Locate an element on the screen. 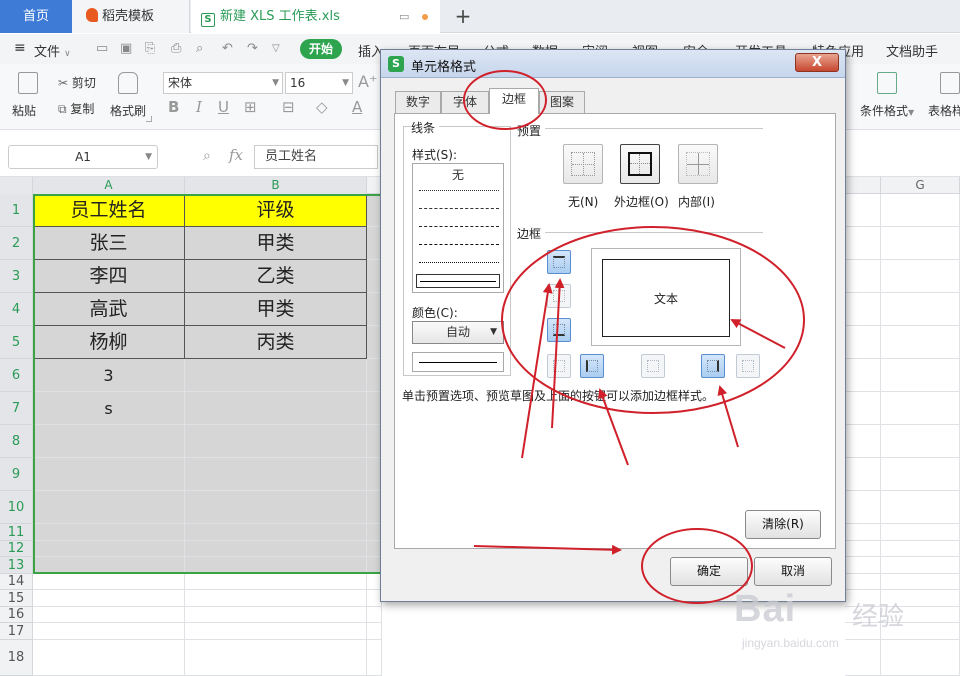 The height and width of the screenshot is (676, 960). row-header: 13 is located at coordinates (16, 565).